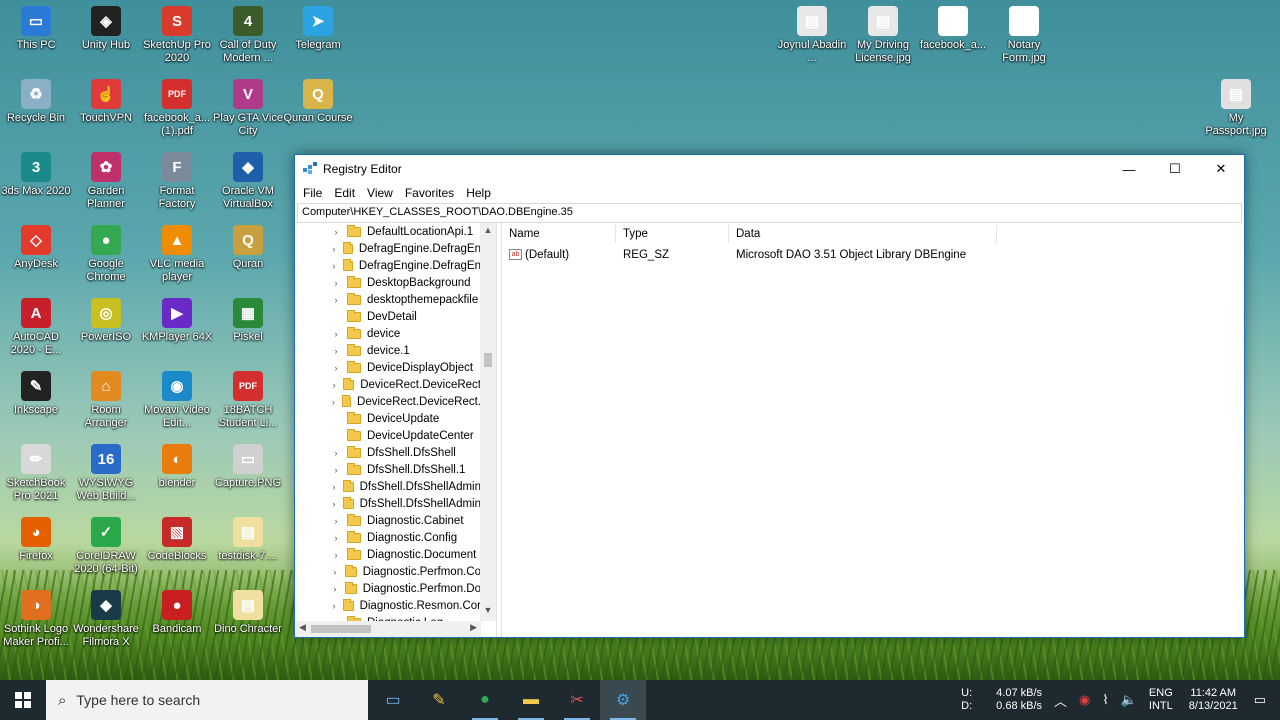  What do you see at coordinates (388, 282) in the screenshot?
I see `tree-item: › DesktopBackground` at bounding box center [388, 282].